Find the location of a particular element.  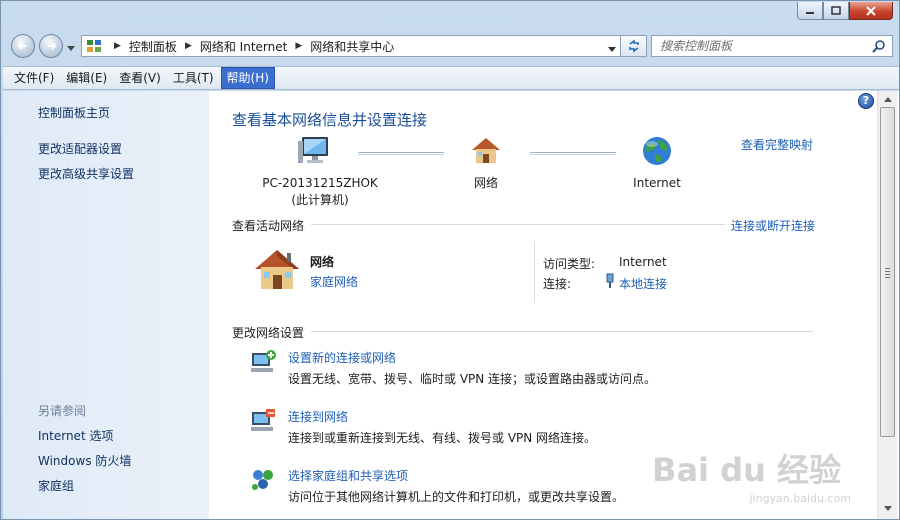

refresh-icon is located at coordinates (633, 46).